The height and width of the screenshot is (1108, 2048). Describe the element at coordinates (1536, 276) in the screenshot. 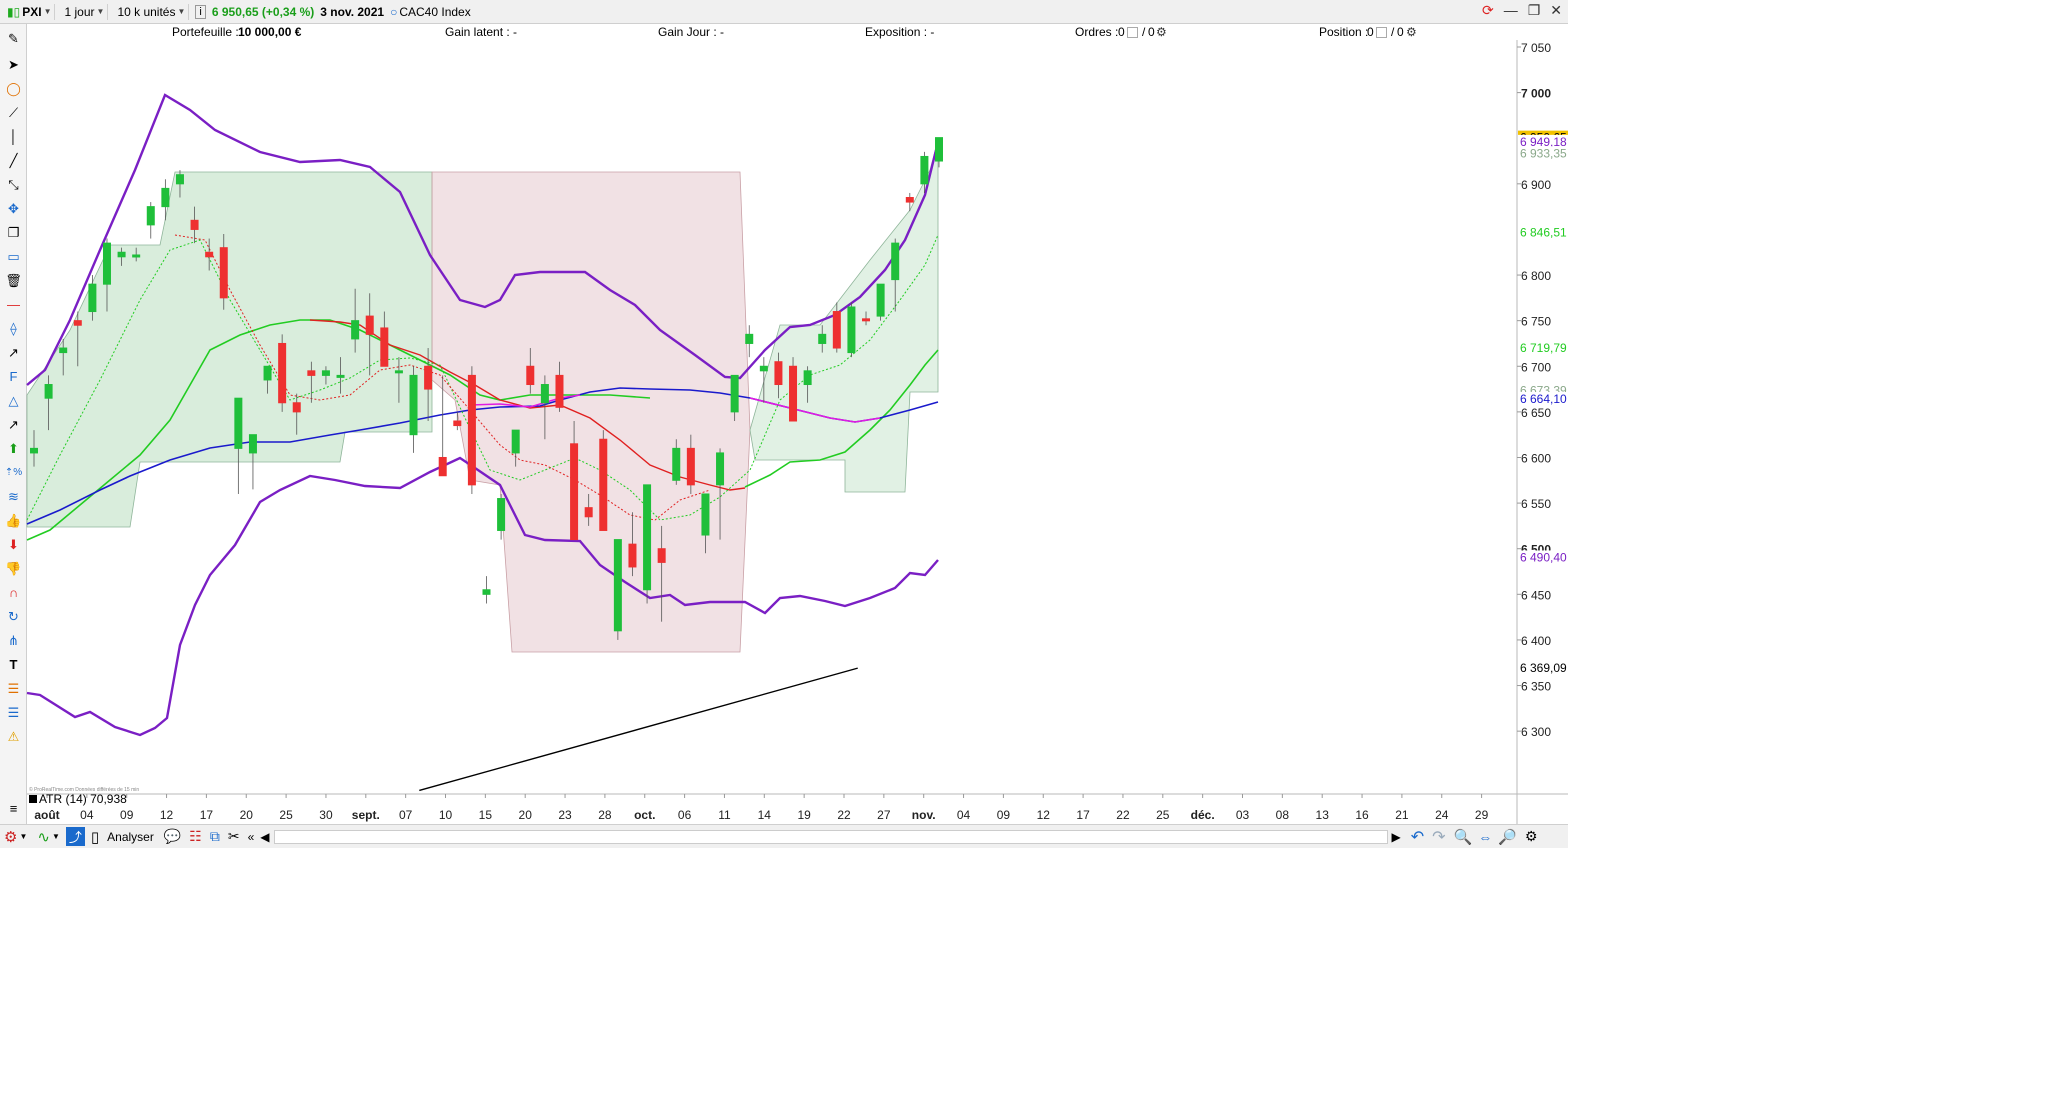

I see `price-tick-label: 6 800` at that location.